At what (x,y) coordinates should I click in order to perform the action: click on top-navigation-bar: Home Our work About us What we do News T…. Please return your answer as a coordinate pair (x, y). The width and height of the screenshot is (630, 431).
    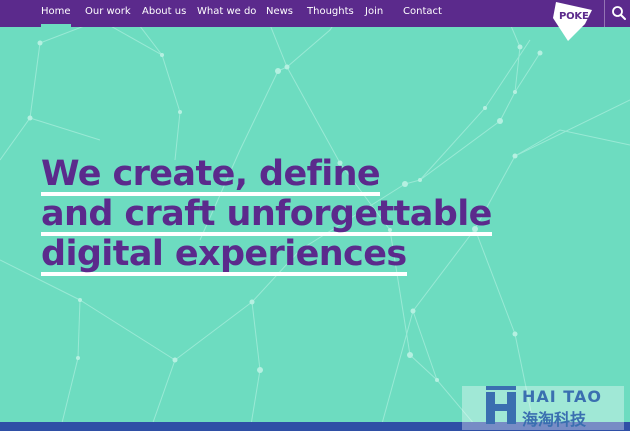
    Looking at the image, I should click on (315, 13).